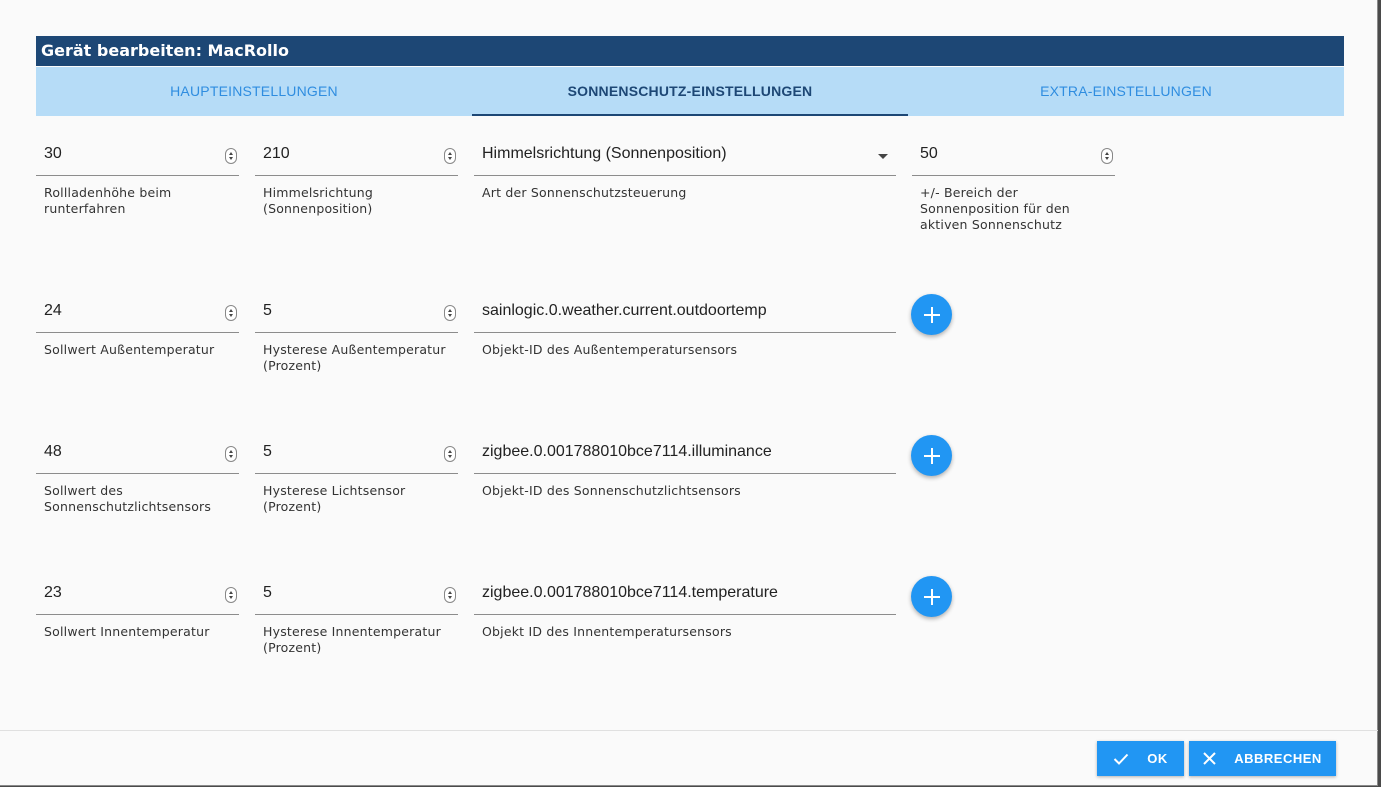 This screenshot has width=1381, height=787. Describe the element at coordinates (1013, 155) in the screenshot. I see `sun-range-input: 50` at that location.